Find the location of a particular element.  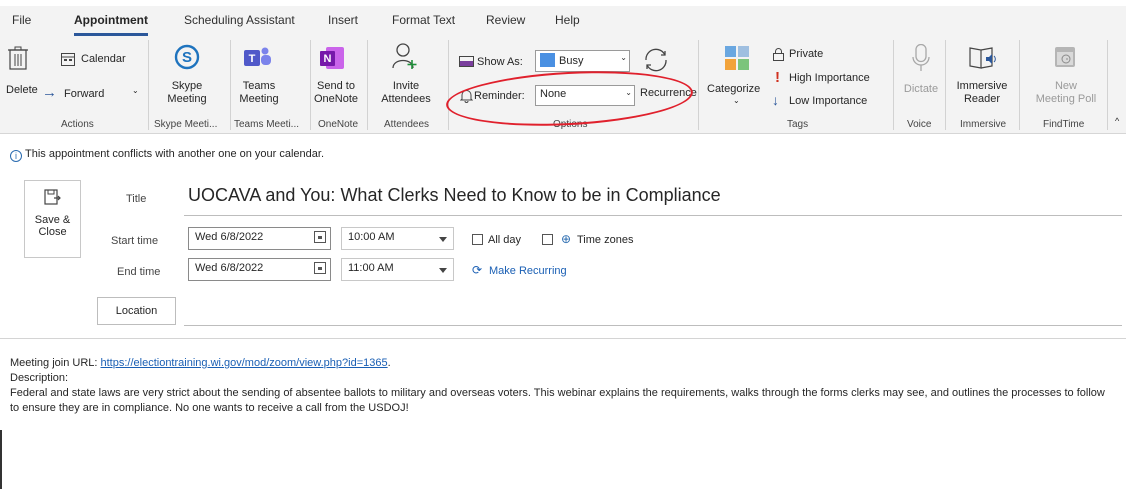

teams-meeting-button: Teams Meeting is located at coordinates (259, 93).